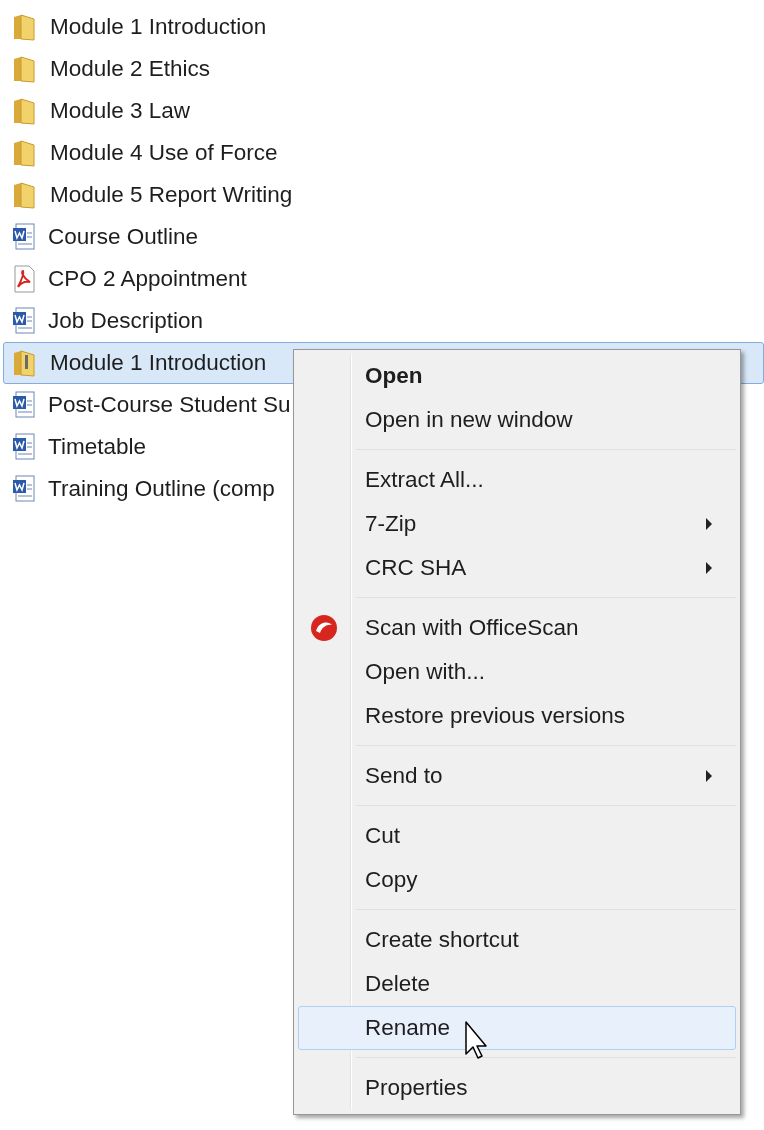 The image size is (764, 1130). I want to click on file-name: Post-Course Student Su, so click(169, 405).